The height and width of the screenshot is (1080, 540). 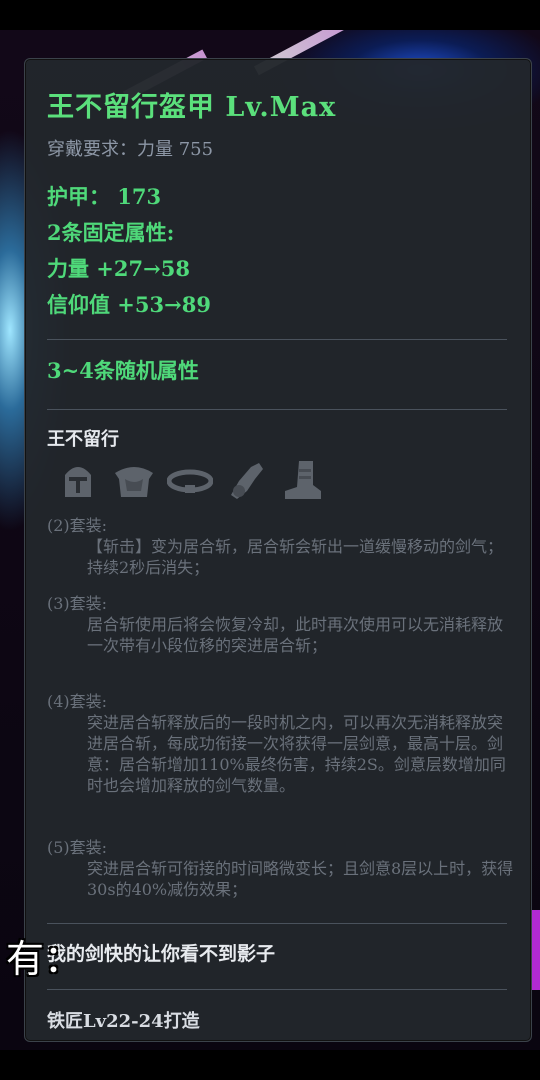 I want to click on boots-icon, so click(x=303, y=480).